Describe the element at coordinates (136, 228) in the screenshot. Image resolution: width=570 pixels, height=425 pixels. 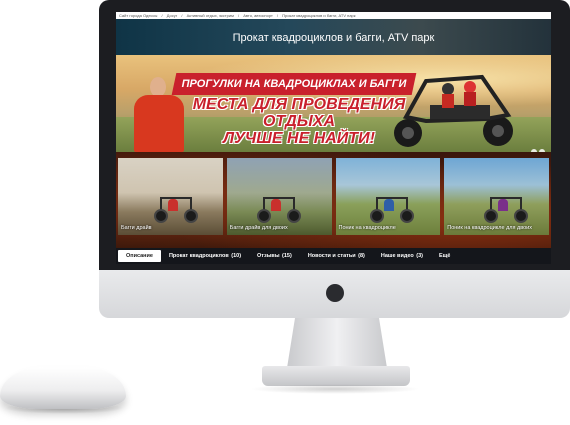
I see `thumbnail-caption: Багги драйв` at that location.